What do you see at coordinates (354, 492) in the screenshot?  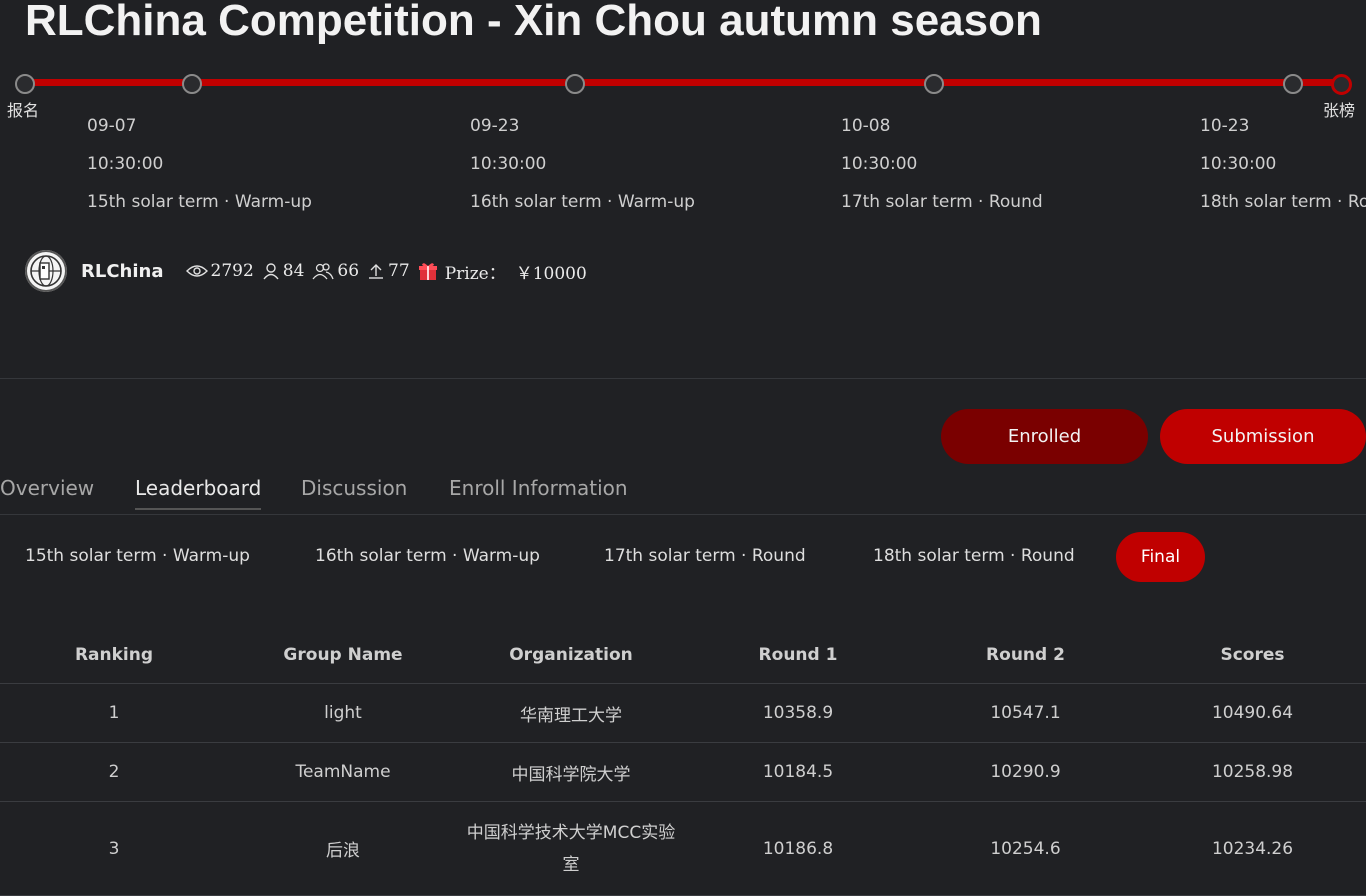 I see `tab-discussion: Discussion` at bounding box center [354, 492].